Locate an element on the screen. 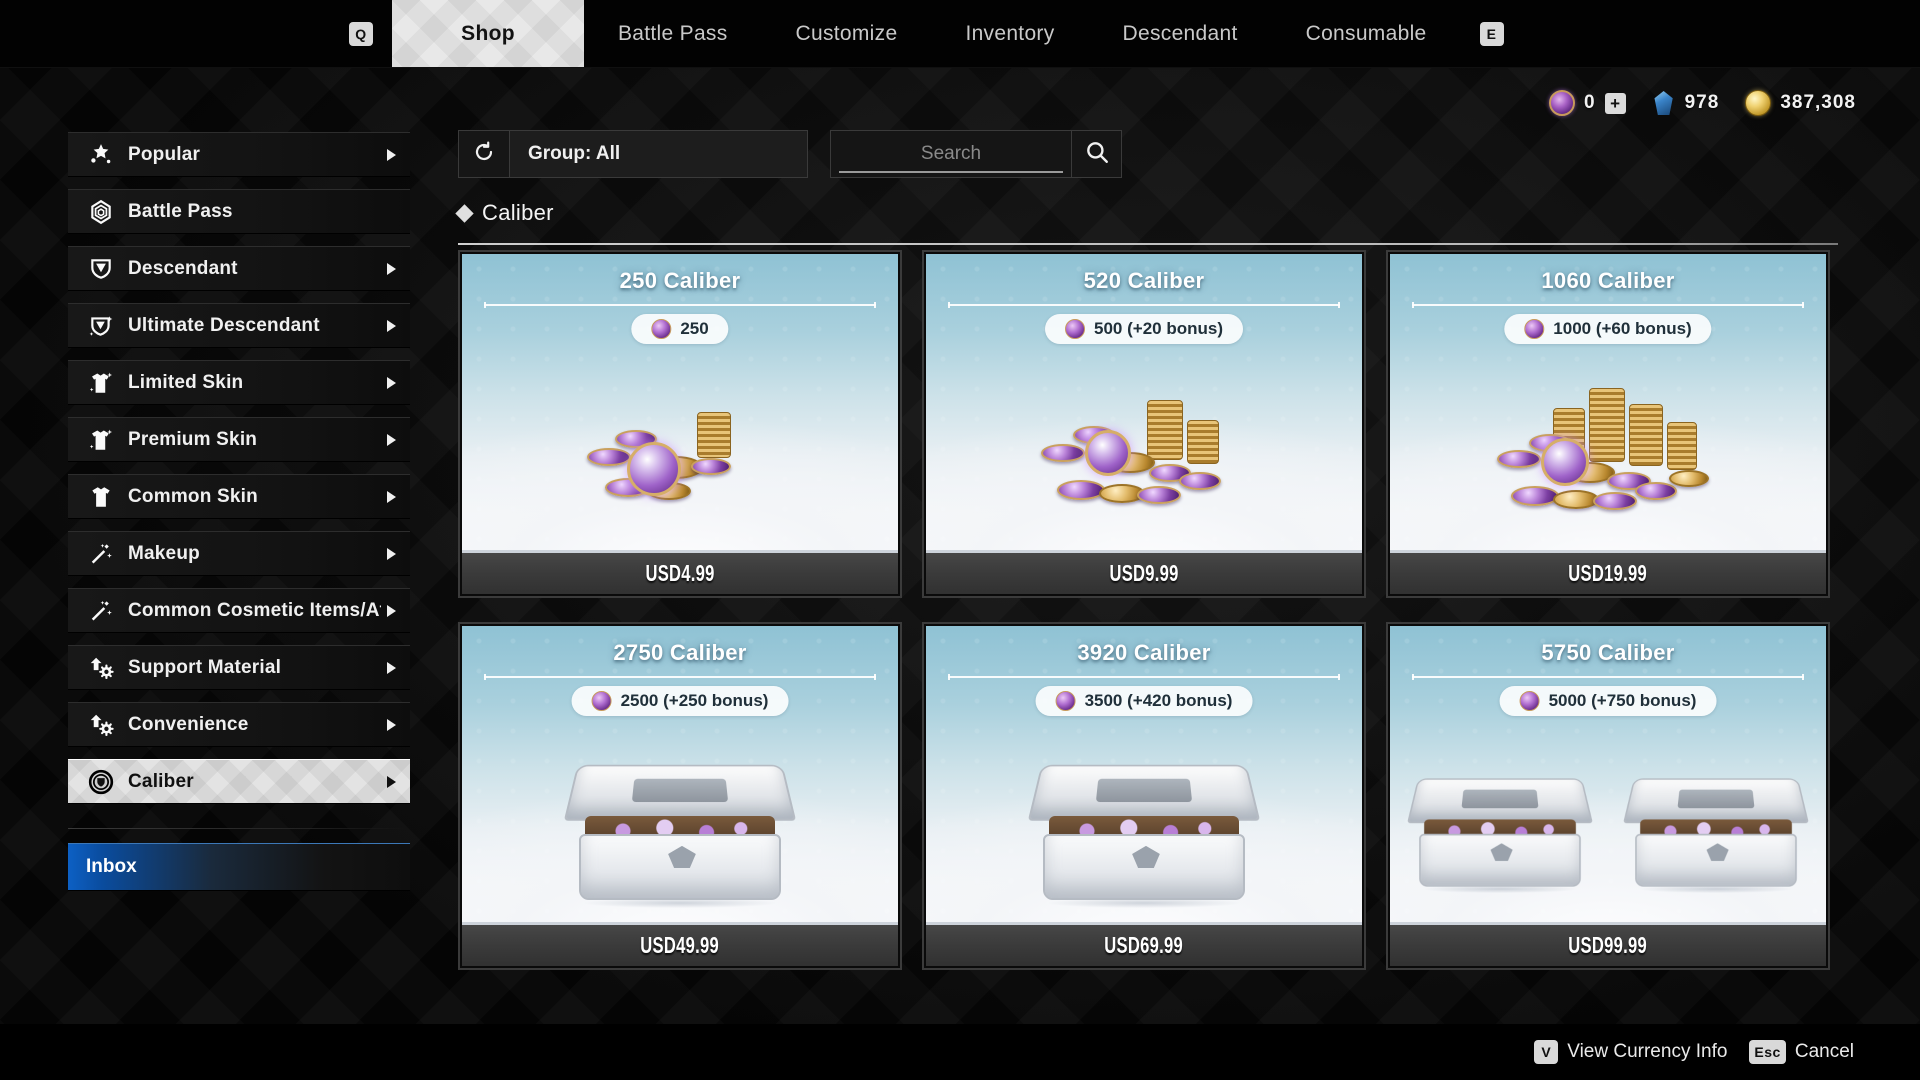  card-price-label: USD19.99 is located at coordinates (1608, 573).